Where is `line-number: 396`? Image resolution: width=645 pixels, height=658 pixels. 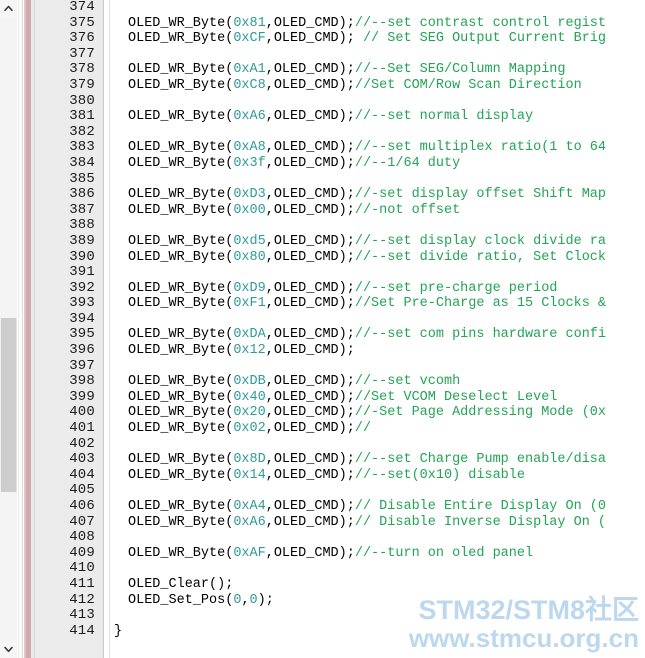
line-number: 396 is located at coordinates (69, 350).